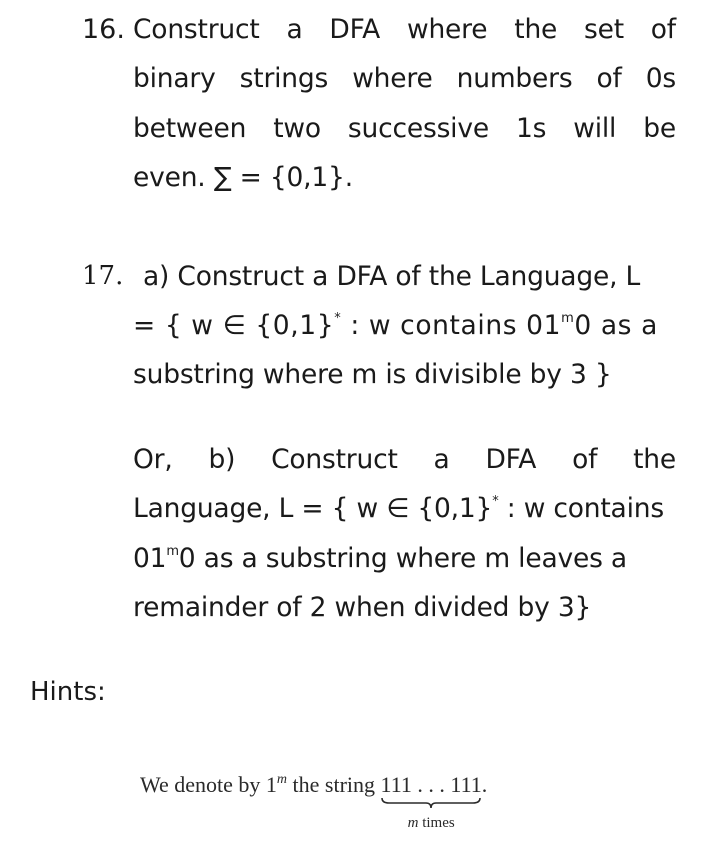 Image resolution: width=726 pixels, height=845 pixels. What do you see at coordinates (380, 558) in the screenshot?
I see `question-17b-line-3: 01m0 as a substring where m leaves a` at bounding box center [380, 558].